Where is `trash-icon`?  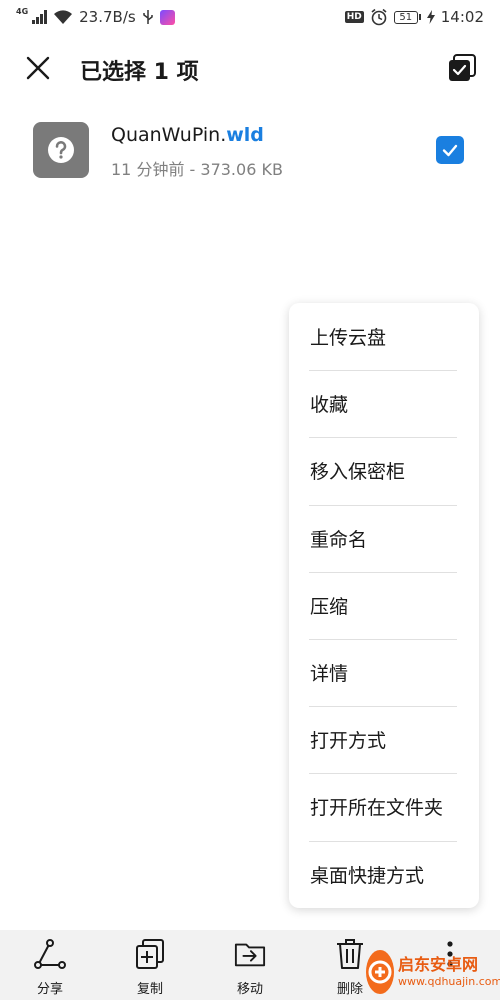 trash-icon is located at coordinates (350, 954).